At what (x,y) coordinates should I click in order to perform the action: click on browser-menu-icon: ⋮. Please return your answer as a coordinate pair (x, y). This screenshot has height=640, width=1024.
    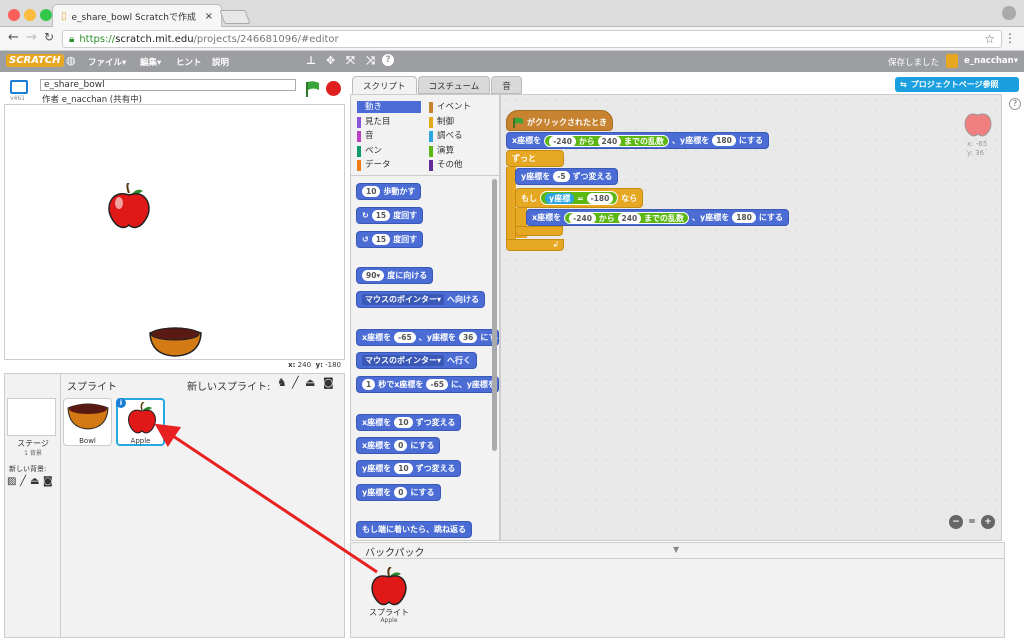
    Looking at the image, I should click on (1010, 38).